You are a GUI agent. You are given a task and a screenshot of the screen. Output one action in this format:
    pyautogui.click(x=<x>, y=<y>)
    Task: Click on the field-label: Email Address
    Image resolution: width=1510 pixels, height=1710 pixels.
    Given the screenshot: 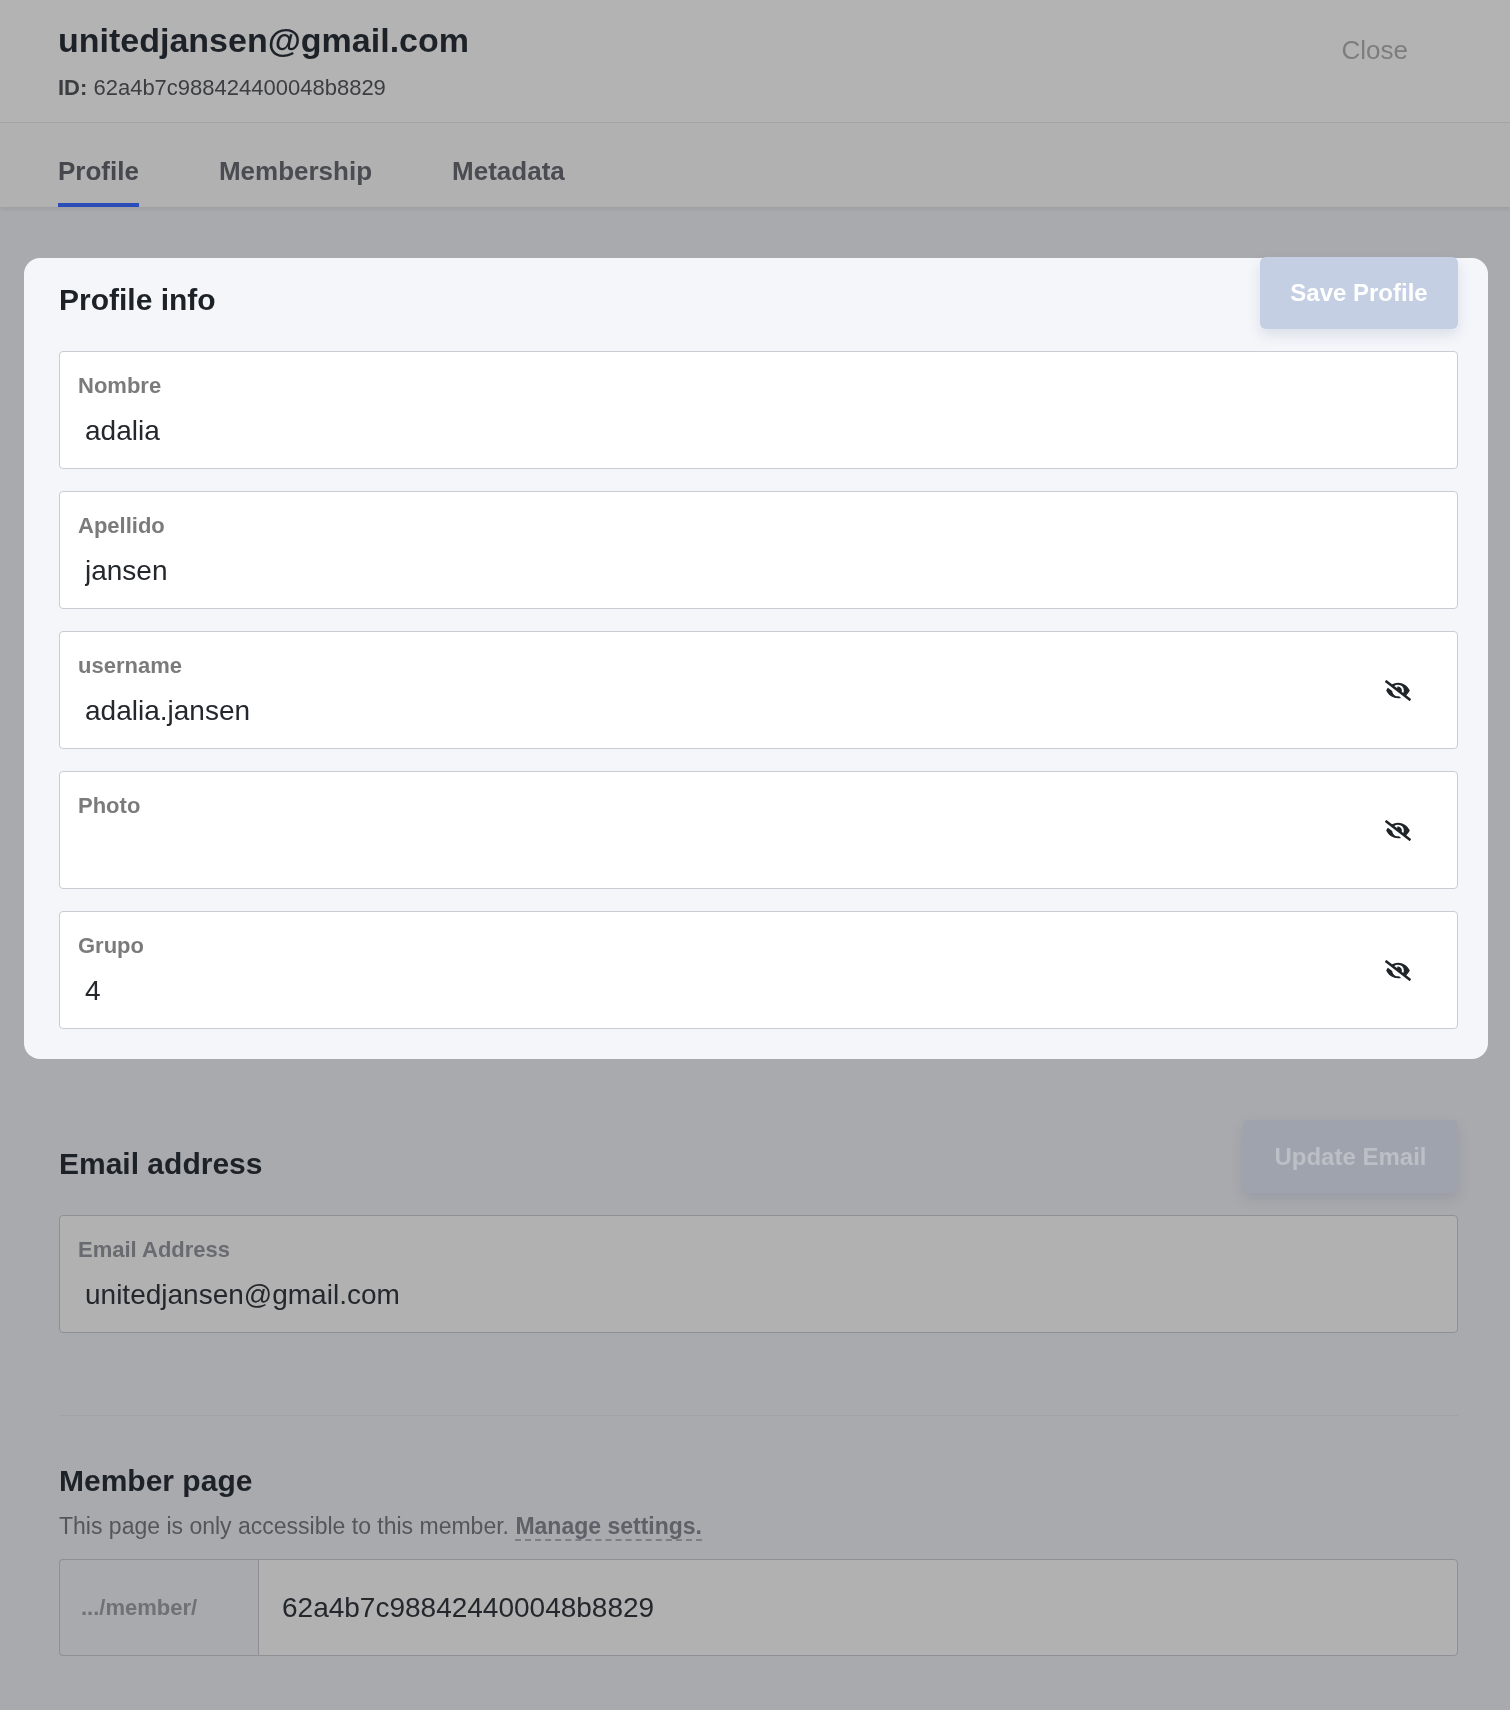 What is the action you would take?
    pyautogui.click(x=154, y=1250)
    